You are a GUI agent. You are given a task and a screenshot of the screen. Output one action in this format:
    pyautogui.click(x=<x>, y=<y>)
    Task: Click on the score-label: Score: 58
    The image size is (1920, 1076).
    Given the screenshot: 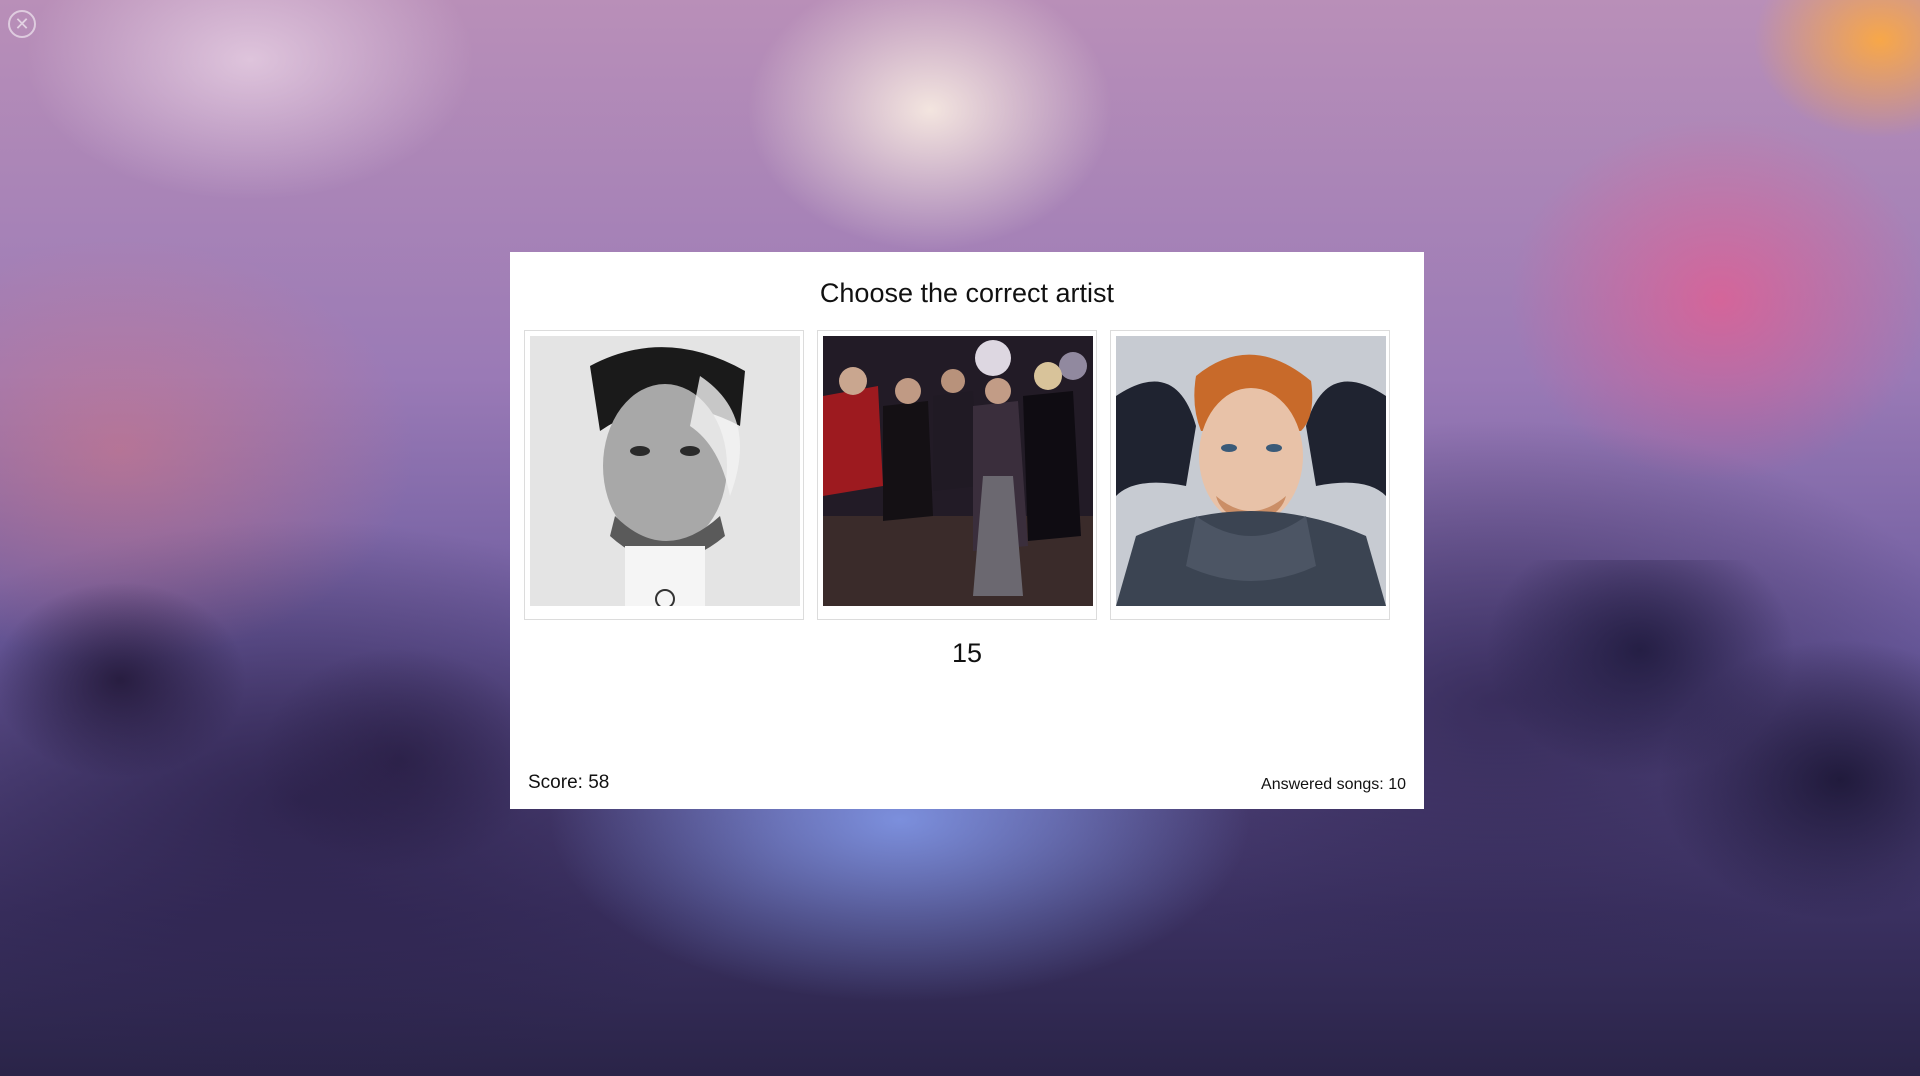 What is the action you would take?
    pyautogui.click(x=569, y=782)
    